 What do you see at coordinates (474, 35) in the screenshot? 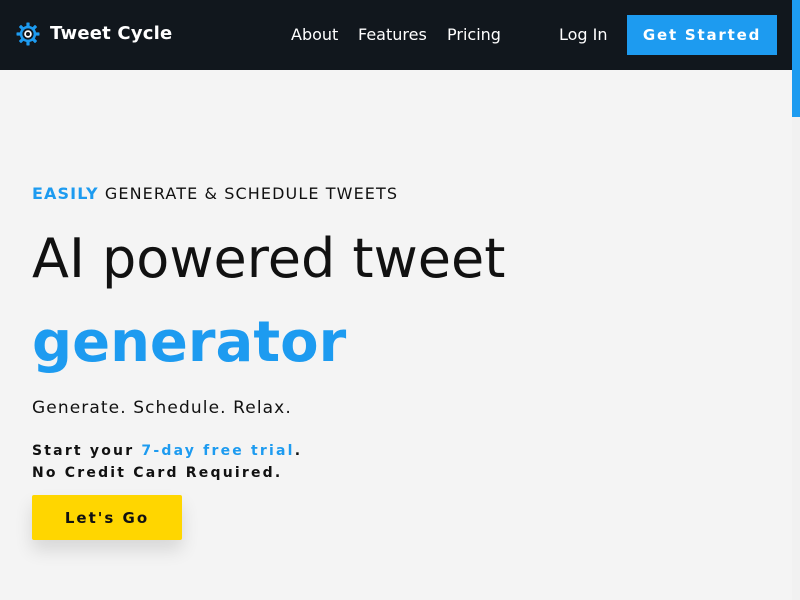
I see `nav-link-pricing: Pricing` at bounding box center [474, 35].